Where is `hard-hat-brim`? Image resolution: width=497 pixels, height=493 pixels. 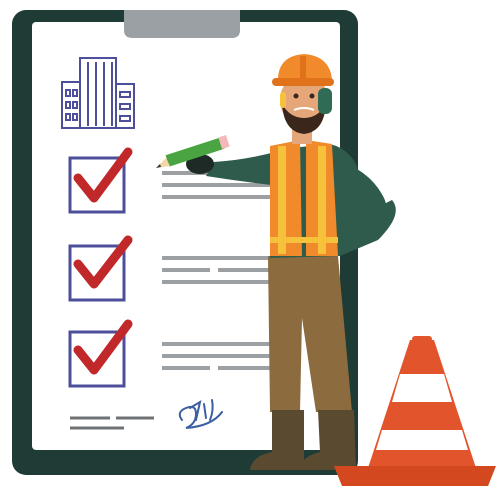
hard-hat-brim is located at coordinates (303, 82).